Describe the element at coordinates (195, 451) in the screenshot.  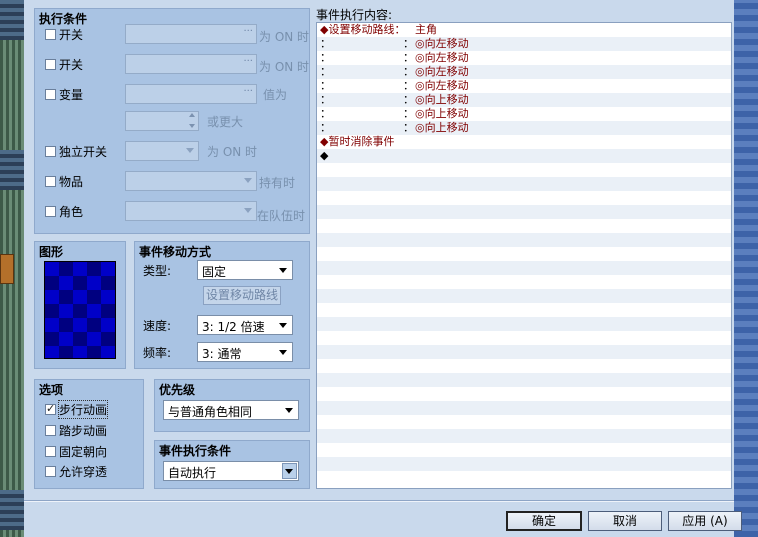
I see `trigger-title: 事件执行条件` at that location.